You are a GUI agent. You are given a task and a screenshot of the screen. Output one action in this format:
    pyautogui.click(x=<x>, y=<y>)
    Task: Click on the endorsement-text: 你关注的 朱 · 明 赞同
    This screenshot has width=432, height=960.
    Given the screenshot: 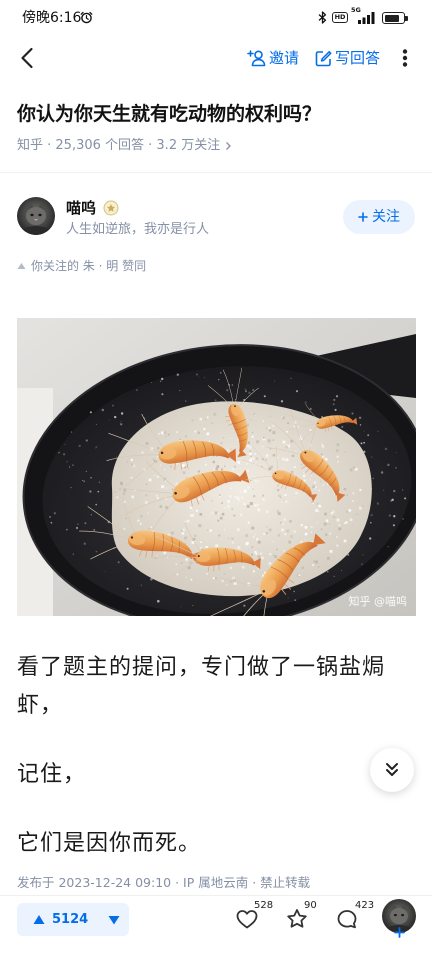 What is the action you would take?
    pyautogui.click(x=89, y=266)
    